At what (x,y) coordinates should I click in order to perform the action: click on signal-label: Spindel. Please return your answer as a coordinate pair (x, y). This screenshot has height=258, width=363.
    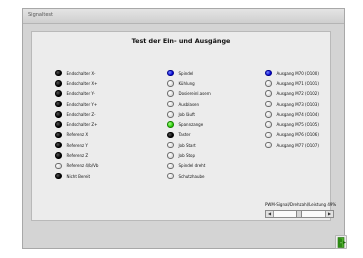
    Looking at the image, I should click on (186, 73).